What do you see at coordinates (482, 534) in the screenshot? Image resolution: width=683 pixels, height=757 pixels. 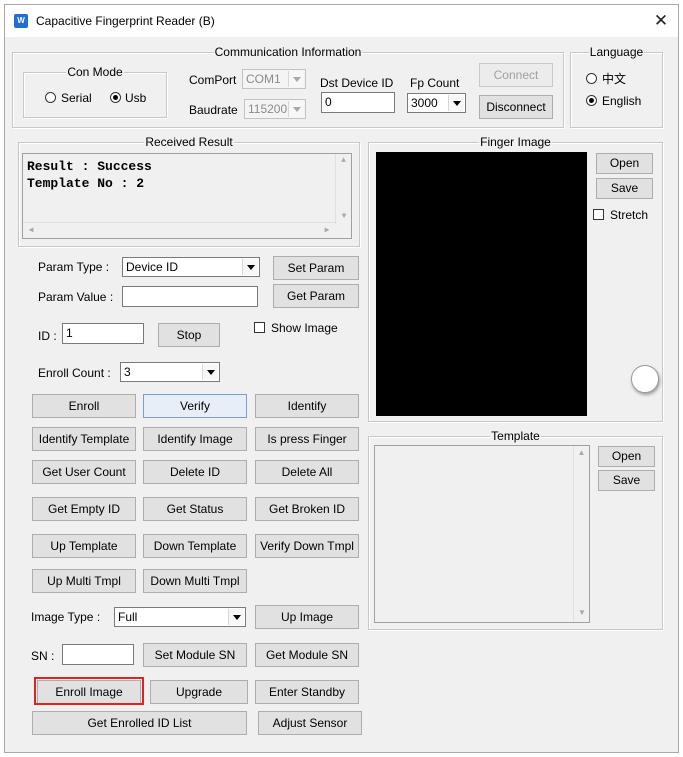 I see `template-list: ▲ ▼` at bounding box center [482, 534].